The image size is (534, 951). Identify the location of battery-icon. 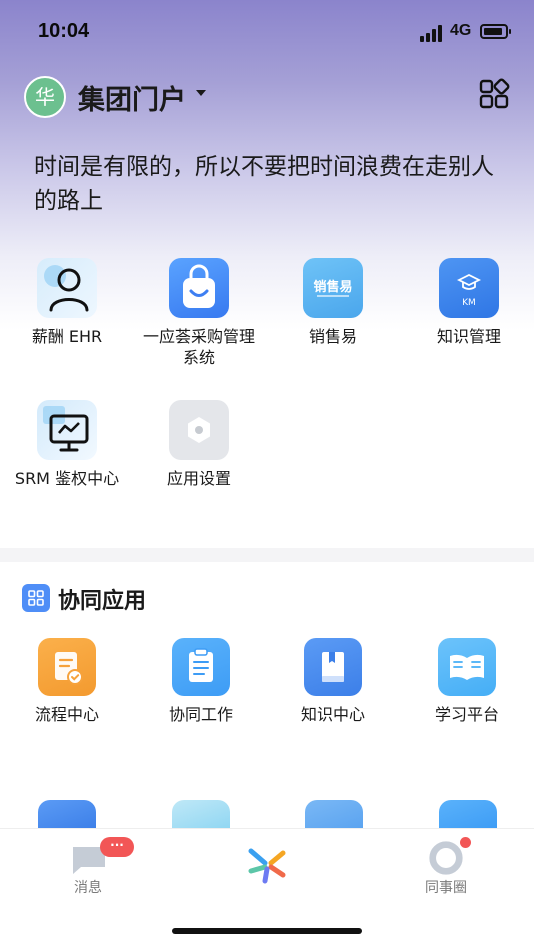
(495, 31).